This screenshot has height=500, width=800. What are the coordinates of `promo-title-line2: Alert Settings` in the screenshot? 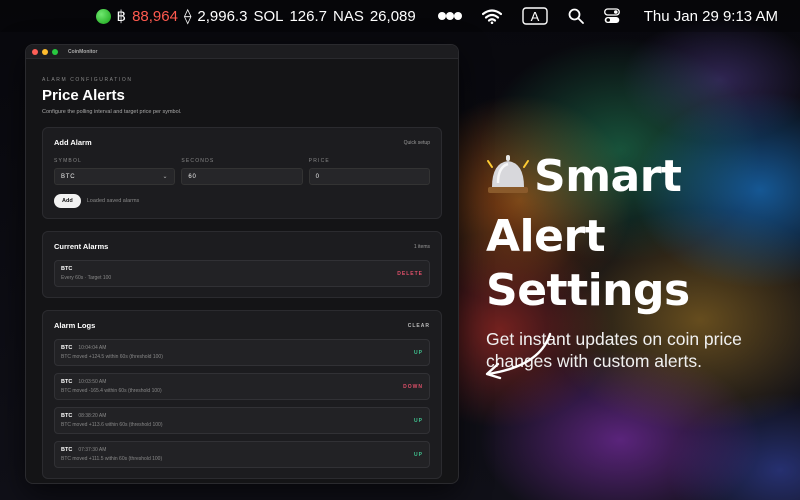 It's located at (588, 263).